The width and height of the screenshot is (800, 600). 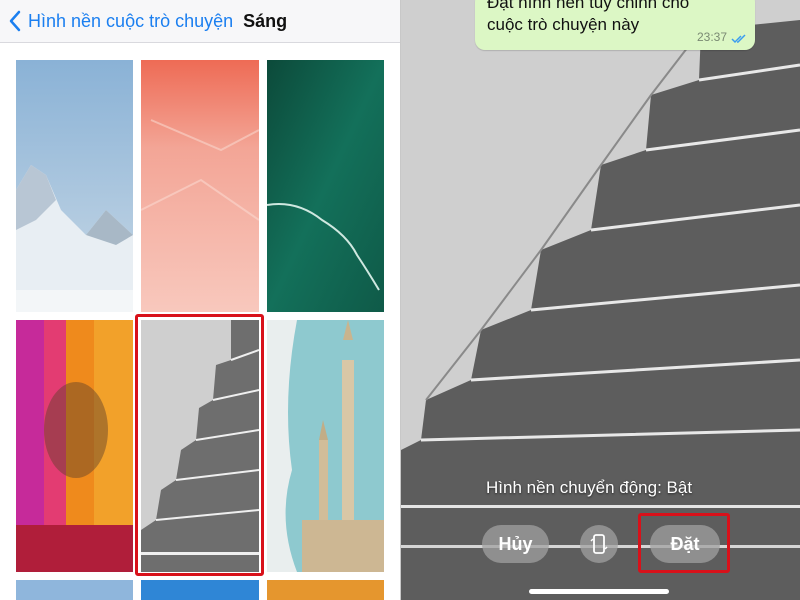 What do you see at coordinates (599, 591) in the screenshot?
I see `home-indicator` at bounding box center [599, 591].